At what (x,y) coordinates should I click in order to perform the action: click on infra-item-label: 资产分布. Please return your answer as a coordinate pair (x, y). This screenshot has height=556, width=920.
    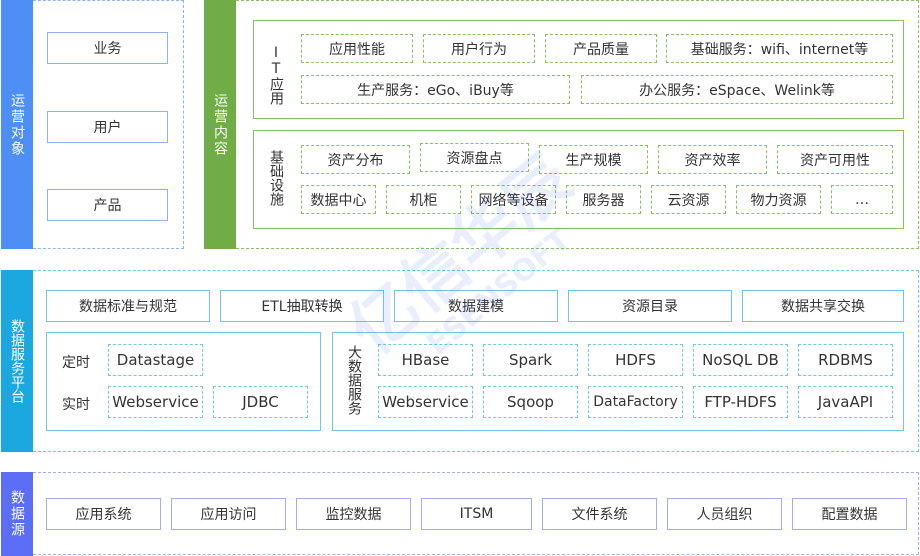
    Looking at the image, I should click on (355, 160).